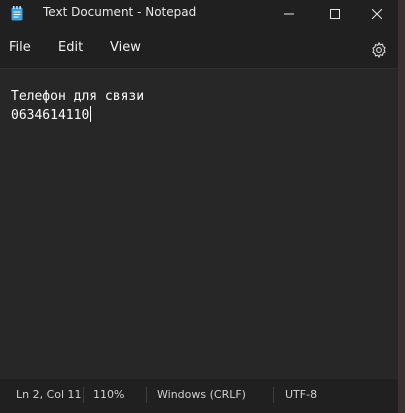 The image size is (405, 413). What do you see at coordinates (50, 115) in the screenshot?
I see `text-line-2-content: 0634614110` at bounding box center [50, 115].